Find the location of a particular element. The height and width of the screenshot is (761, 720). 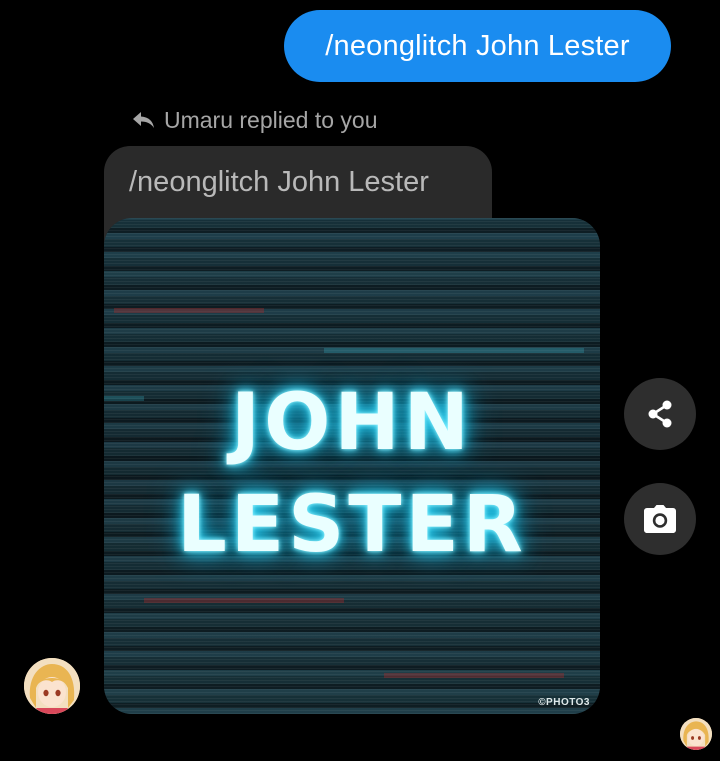

sent-message-bubble: /neonglitch John Lester is located at coordinates (477, 46).